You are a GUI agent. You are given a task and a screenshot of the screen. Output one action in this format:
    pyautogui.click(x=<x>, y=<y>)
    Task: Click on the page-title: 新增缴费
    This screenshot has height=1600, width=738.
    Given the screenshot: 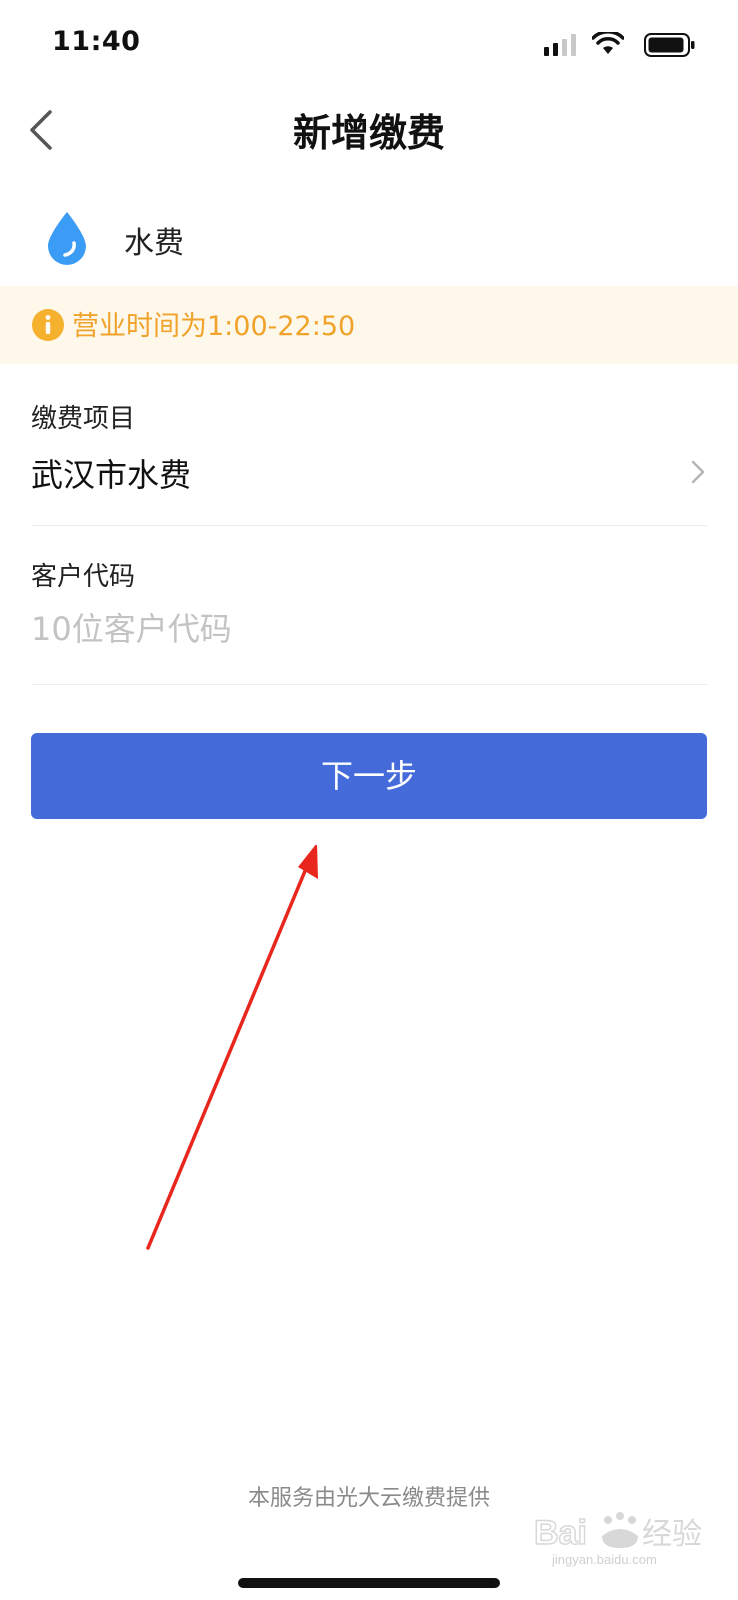 What is the action you would take?
    pyautogui.click(x=368, y=133)
    